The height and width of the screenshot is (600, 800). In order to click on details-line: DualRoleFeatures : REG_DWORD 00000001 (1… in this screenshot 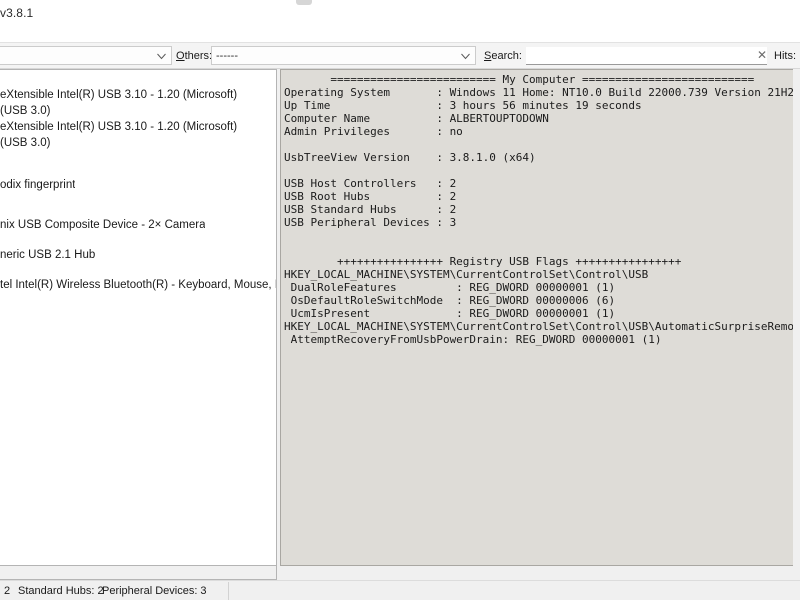, I will do `click(450, 287)`.